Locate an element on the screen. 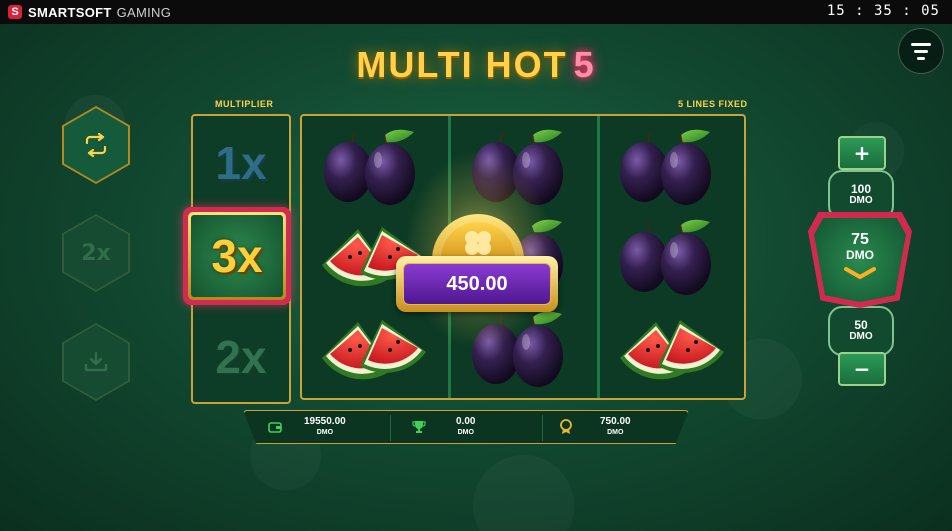 The width and height of the screenshot is (952, 531). bonus-value: 750.00 is located at coordinates (615, 421).